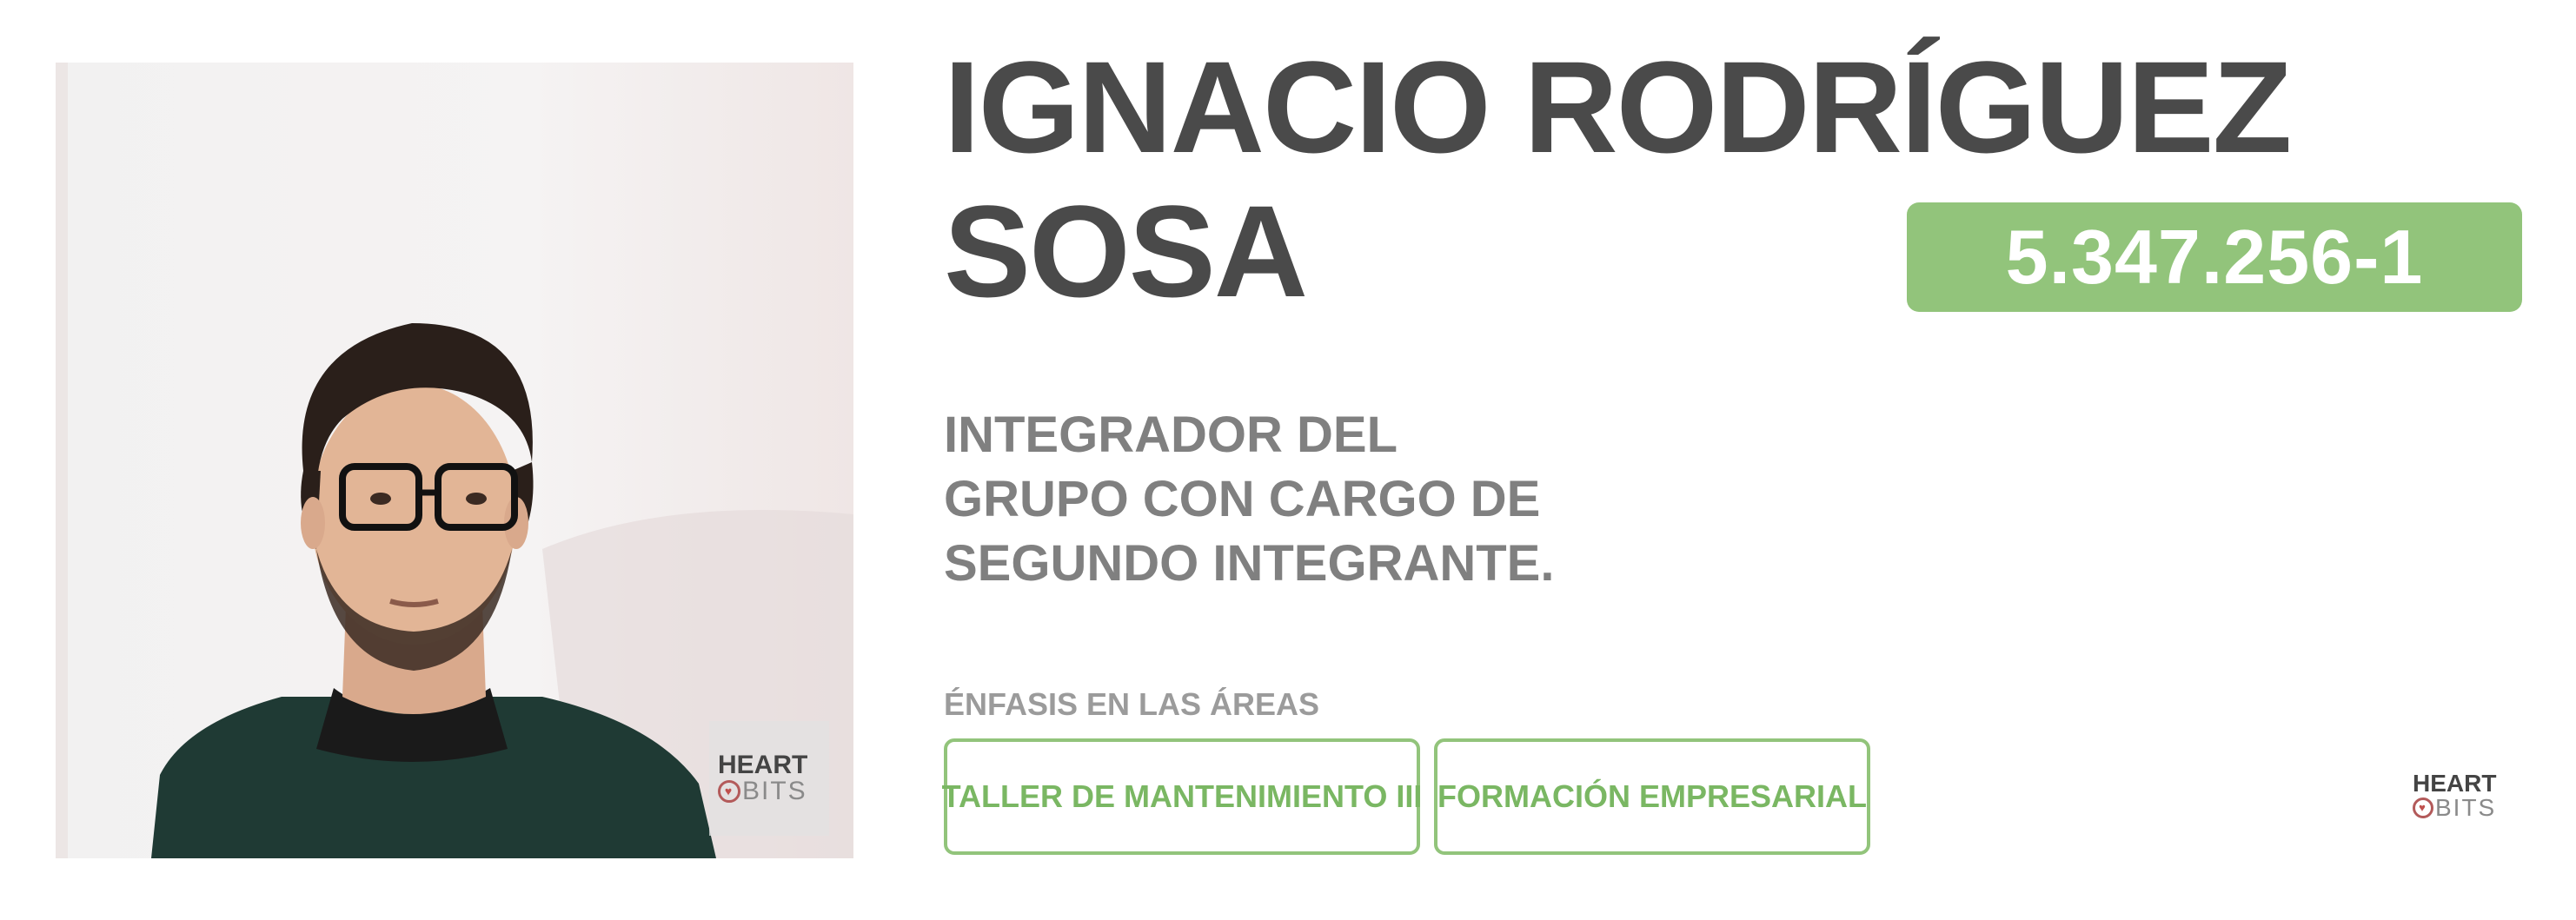  I want to click on logo-bits-text: BITS, so click(774, 791).